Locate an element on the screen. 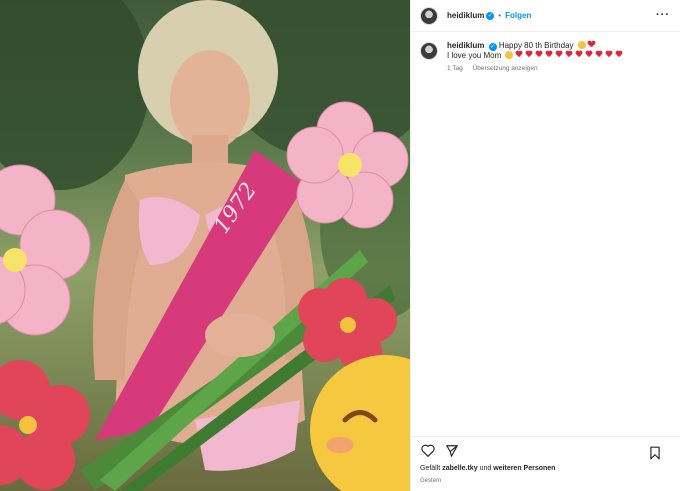 This screenshot has height=491, width=680. caption-username: heidiklum is located at coordinates (465, 45).